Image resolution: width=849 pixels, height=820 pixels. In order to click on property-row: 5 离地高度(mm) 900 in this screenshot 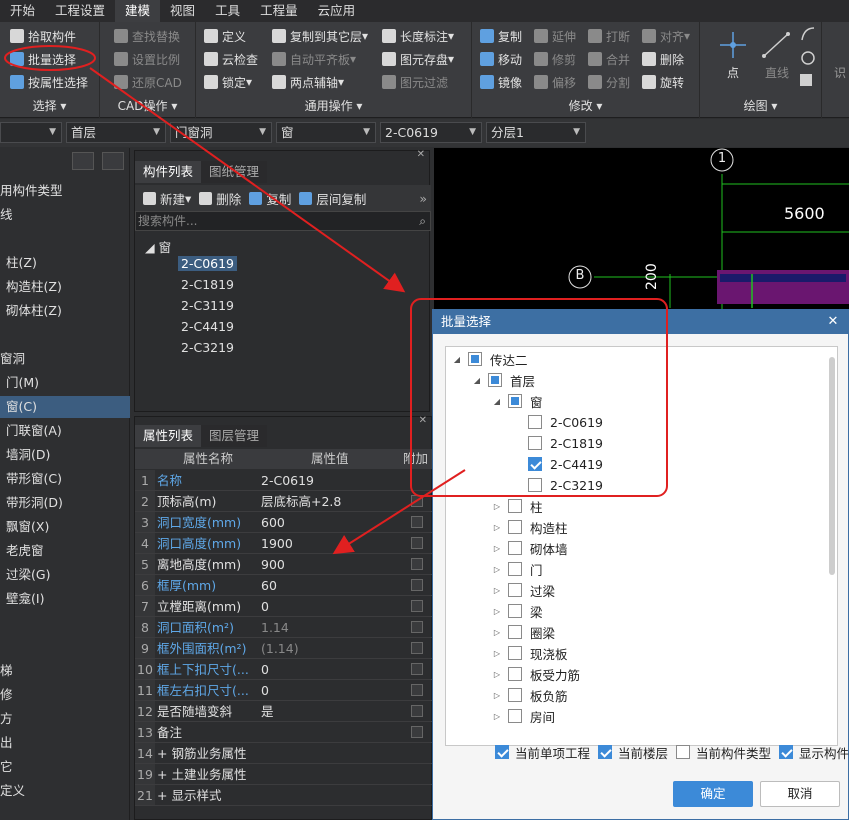, I will do `click(284, 564)`.